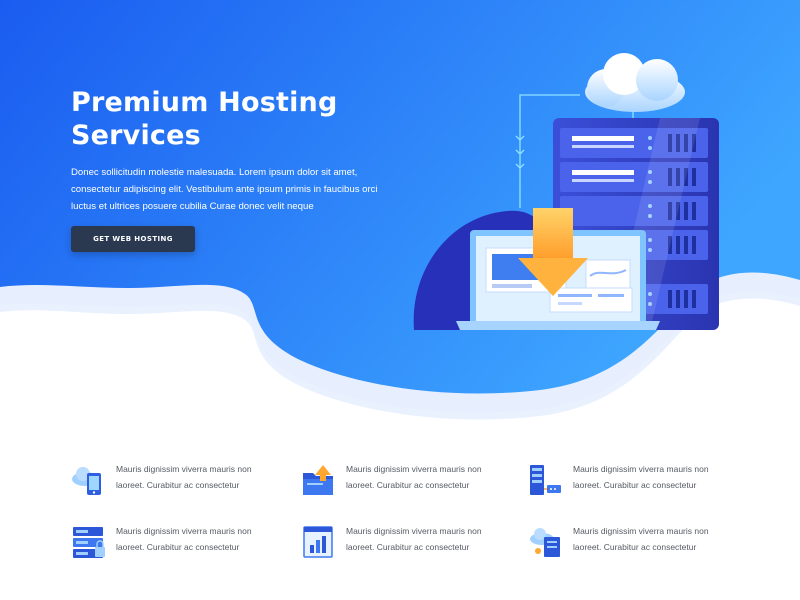 The width and height of the screenshot is (800, 600). I want to click on server-lock-icon, so click(89, 542).